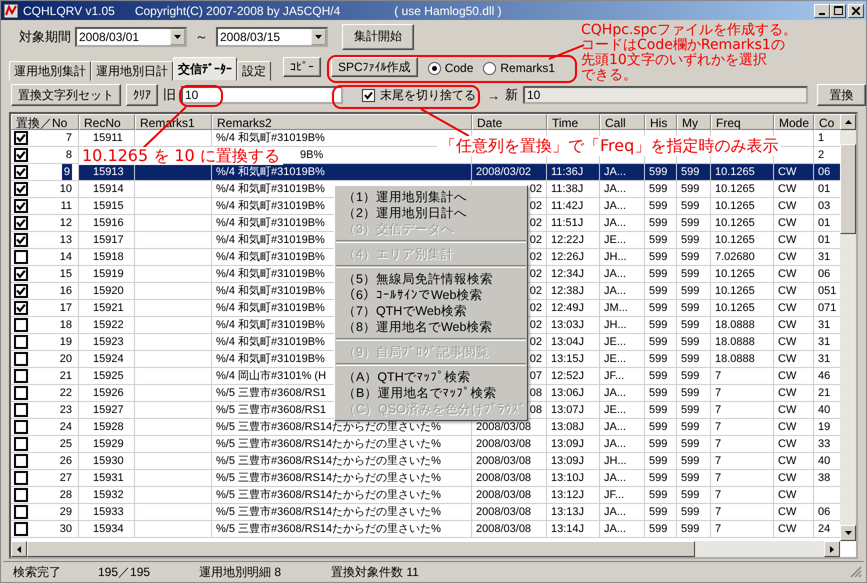 Image resolution: width=867 pixels, height=583 pixels. I want to click on copy-button: ｺﾋﾟｰ, so click(302, 67).